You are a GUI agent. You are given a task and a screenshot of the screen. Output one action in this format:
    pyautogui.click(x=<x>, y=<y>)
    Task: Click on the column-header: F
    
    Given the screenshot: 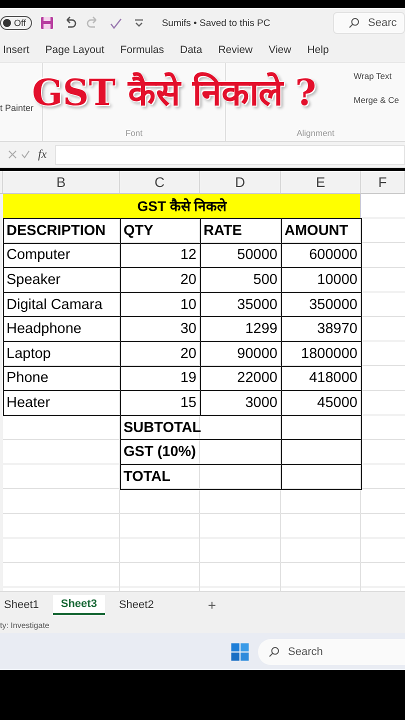 What is the action you would take?
    pyautogui.click(x=383, y=182)
    